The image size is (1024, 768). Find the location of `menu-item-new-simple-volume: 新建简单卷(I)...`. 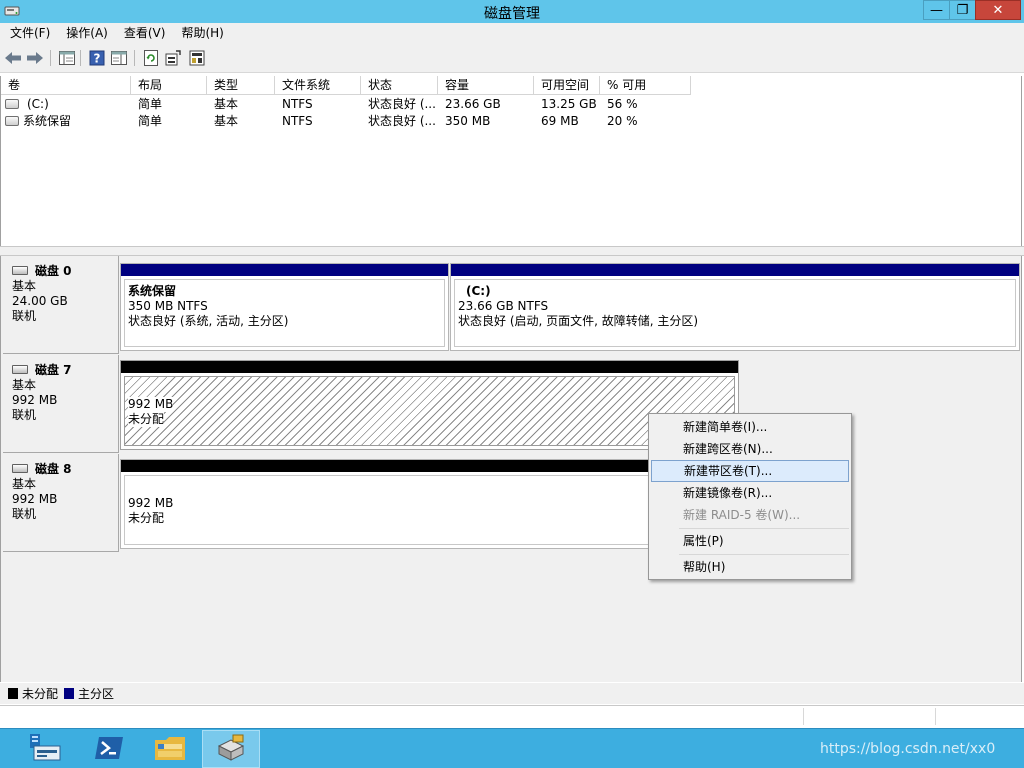

menu-item-new-simple-volume: 新建简单卷(I)... is located at coordinates (750, 427).